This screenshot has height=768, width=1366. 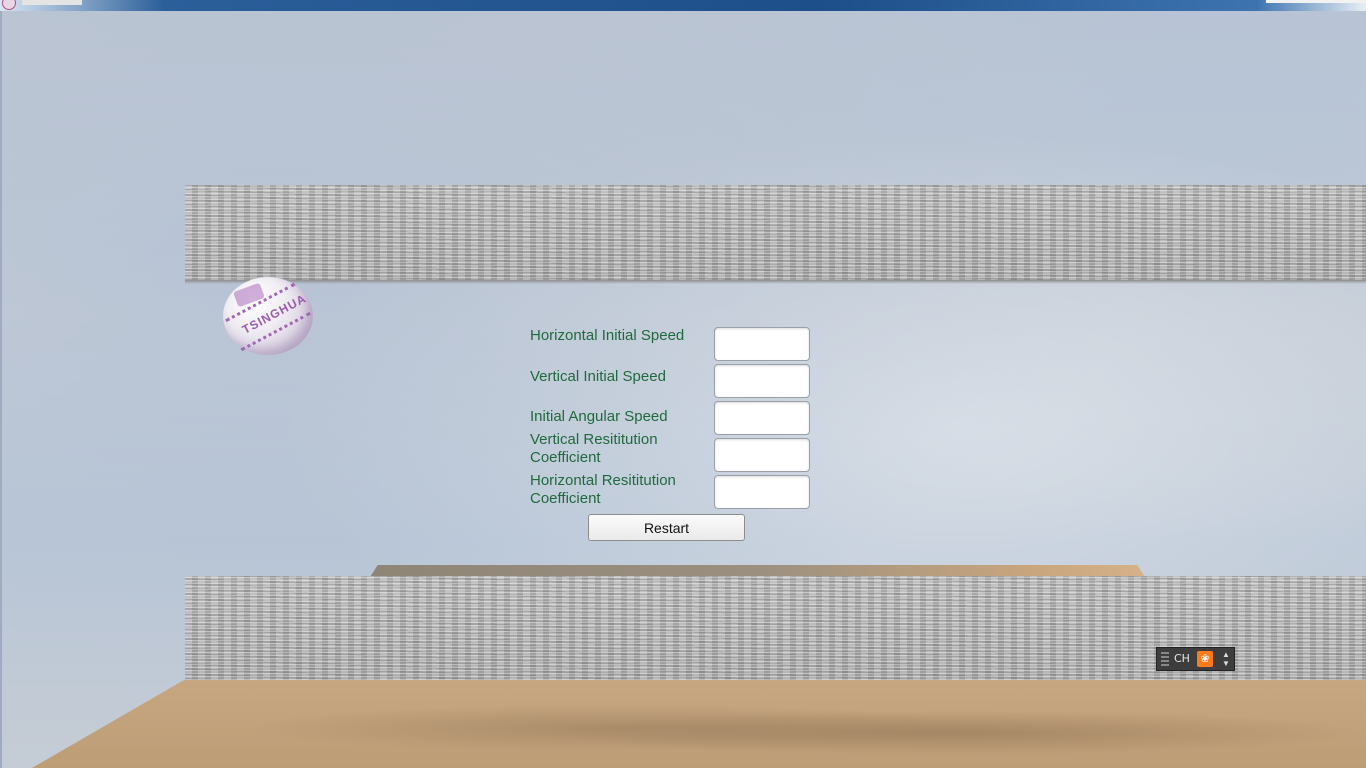 I want to click on window-controls, so click(x=1316, y=1).